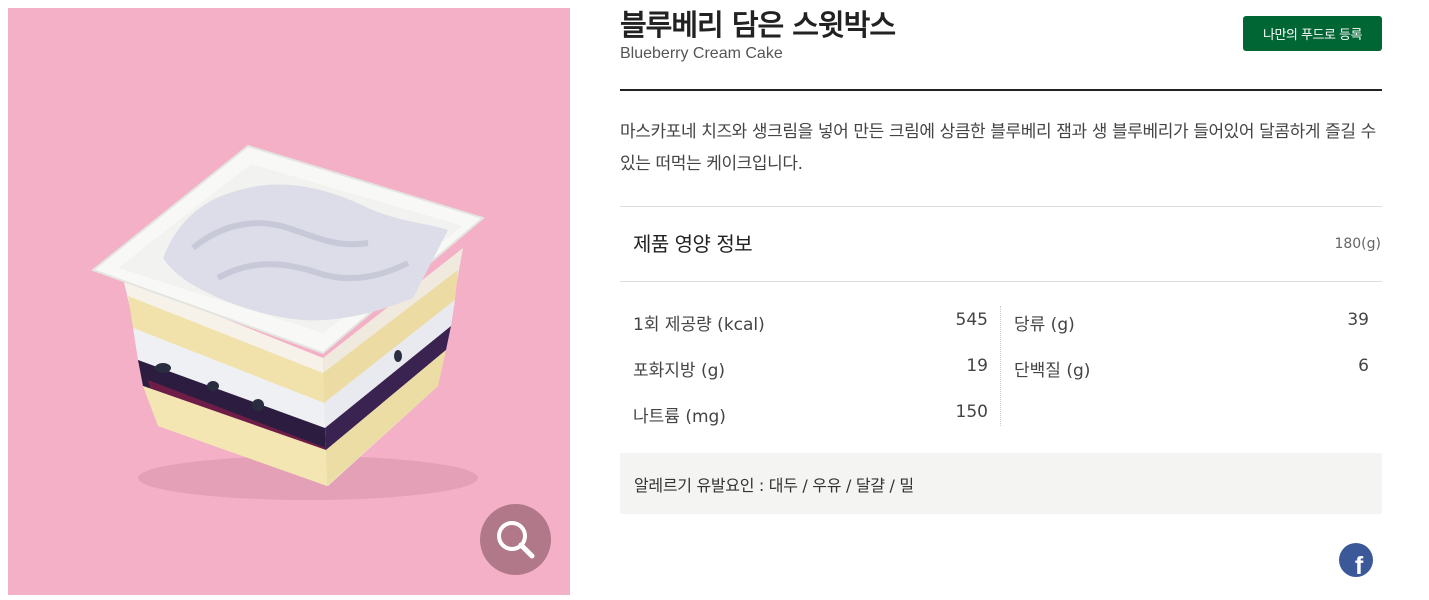  What do you see at coordinates (699, 325) in the screenshot?
I see `nutrition-label: 1회 제공량 (kcal)` at bounding box center [699, 325].